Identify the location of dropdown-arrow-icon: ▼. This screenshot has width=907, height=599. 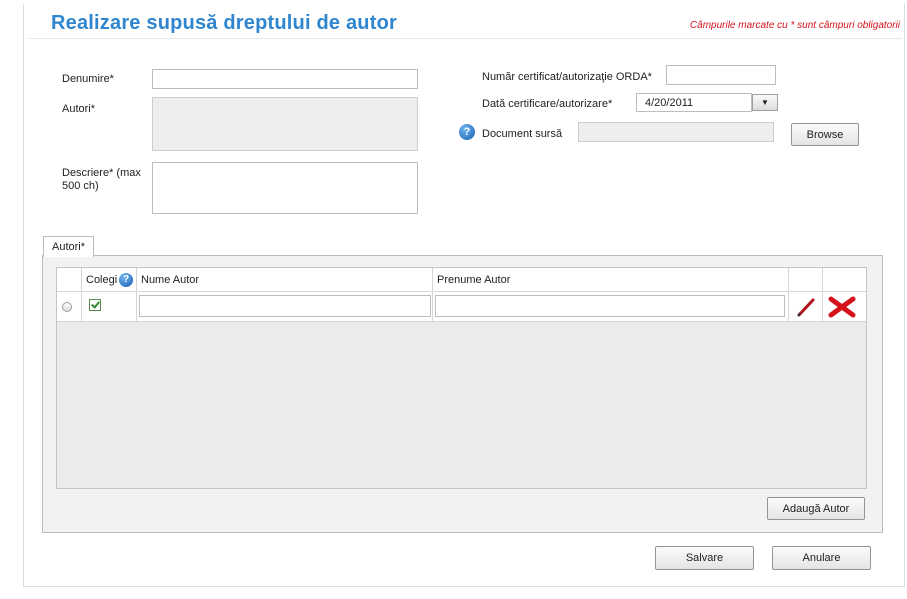
(765, 102).